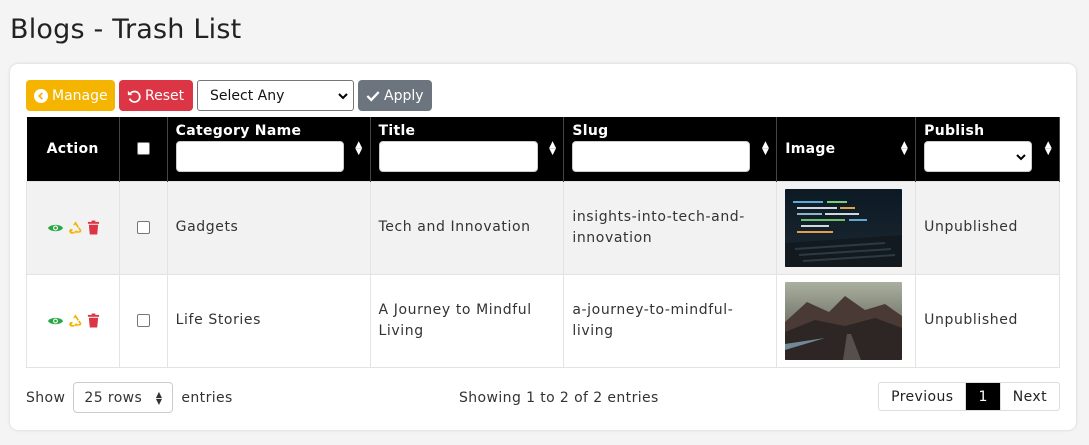  I want to click on title-cell: A Journey to Mindful Living, so click(467, 320).